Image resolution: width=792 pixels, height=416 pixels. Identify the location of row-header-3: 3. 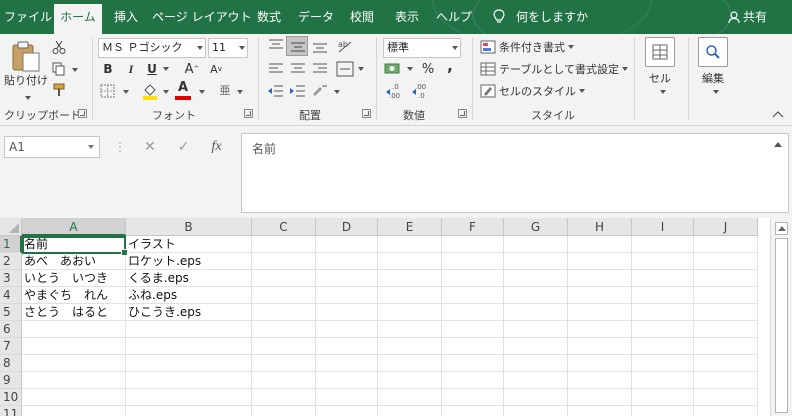
(11, 278).